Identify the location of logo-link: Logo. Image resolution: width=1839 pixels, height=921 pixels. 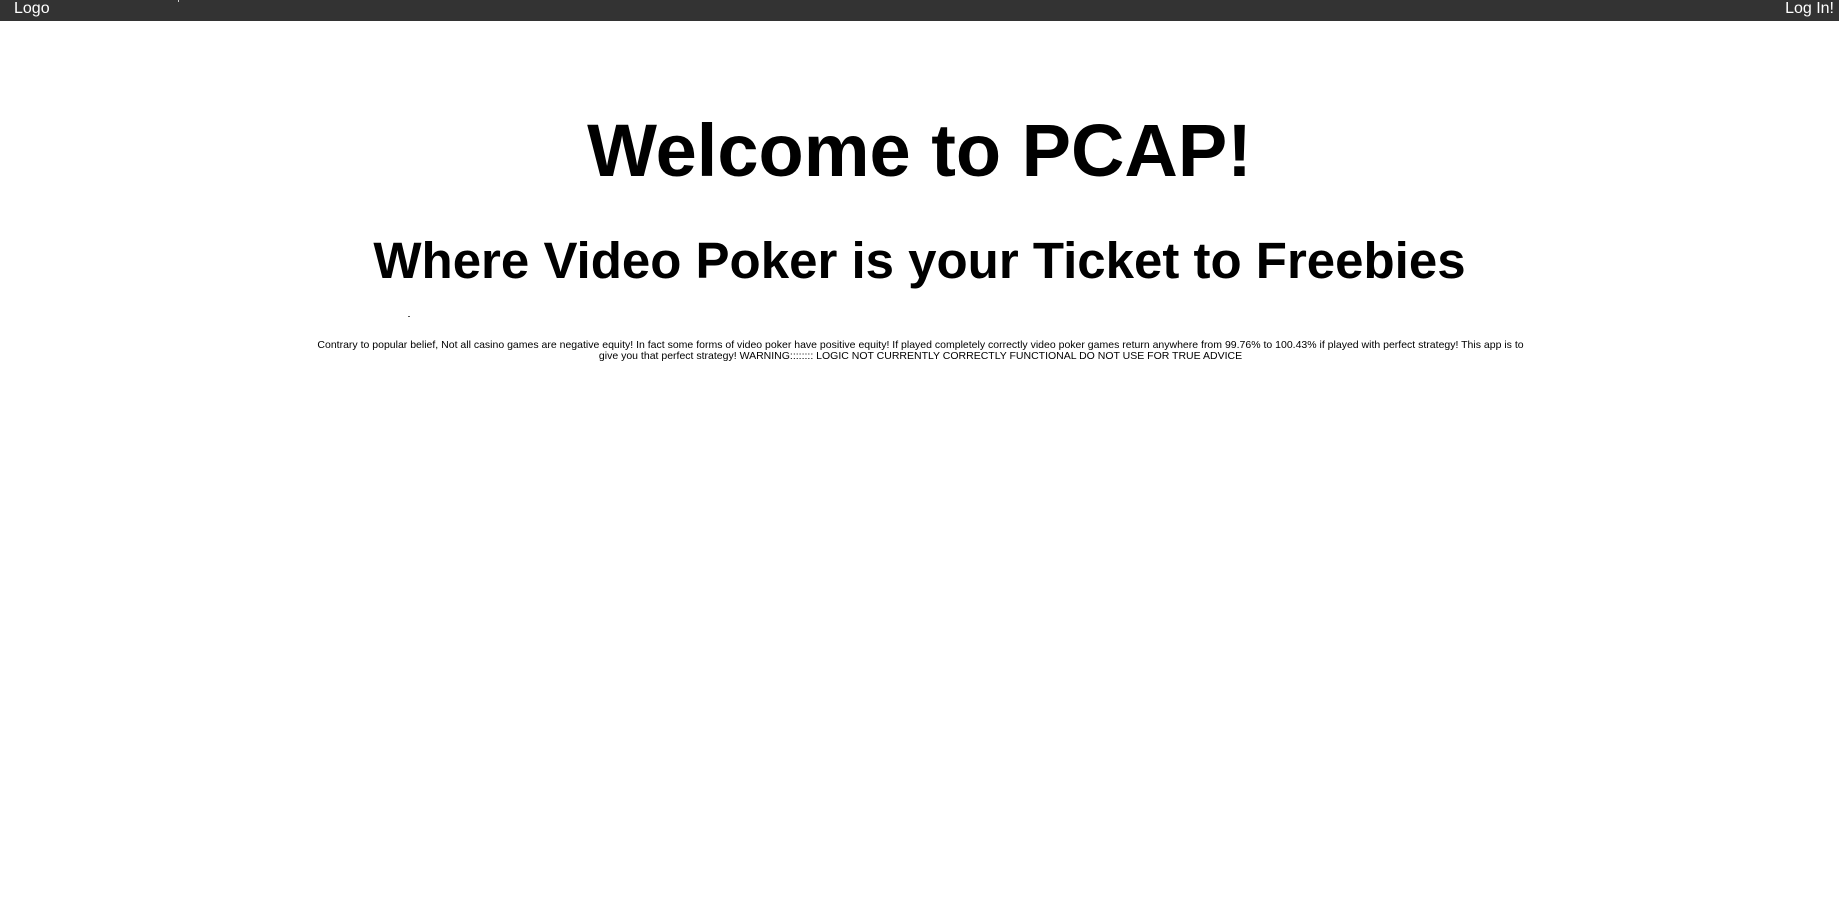
(32, 8).